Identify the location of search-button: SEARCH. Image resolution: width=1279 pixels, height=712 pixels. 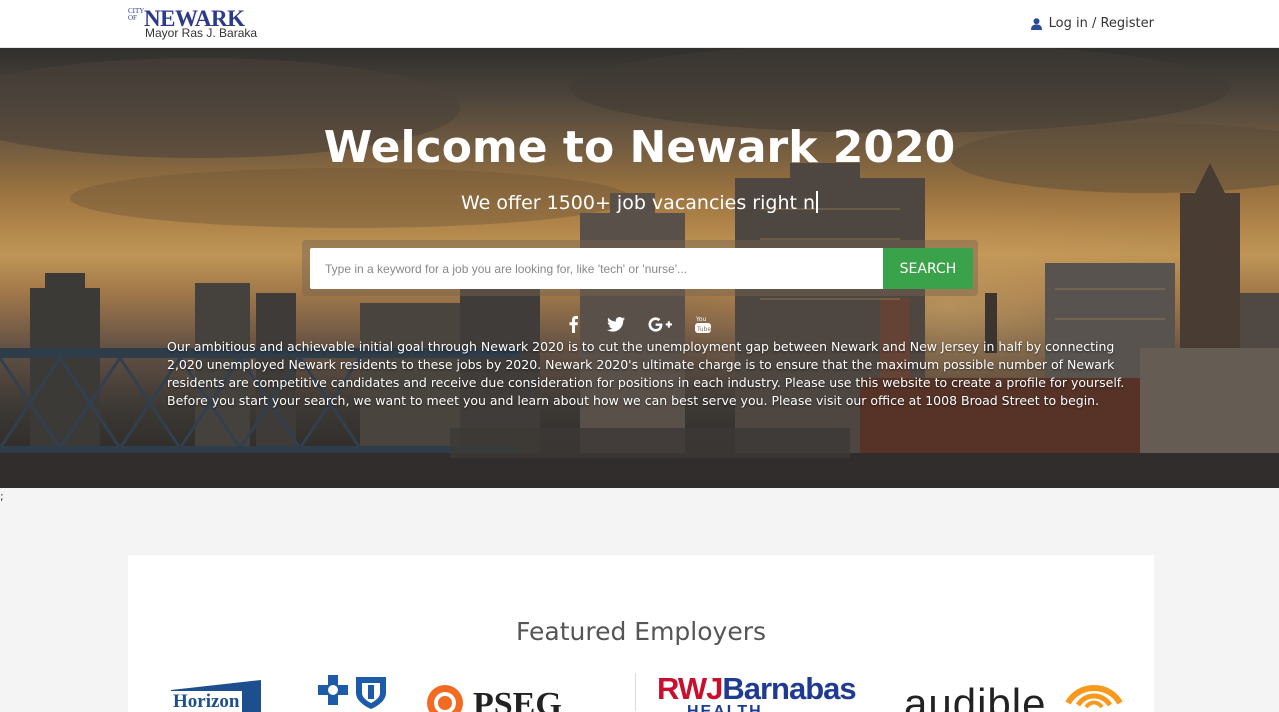
(928, 268).